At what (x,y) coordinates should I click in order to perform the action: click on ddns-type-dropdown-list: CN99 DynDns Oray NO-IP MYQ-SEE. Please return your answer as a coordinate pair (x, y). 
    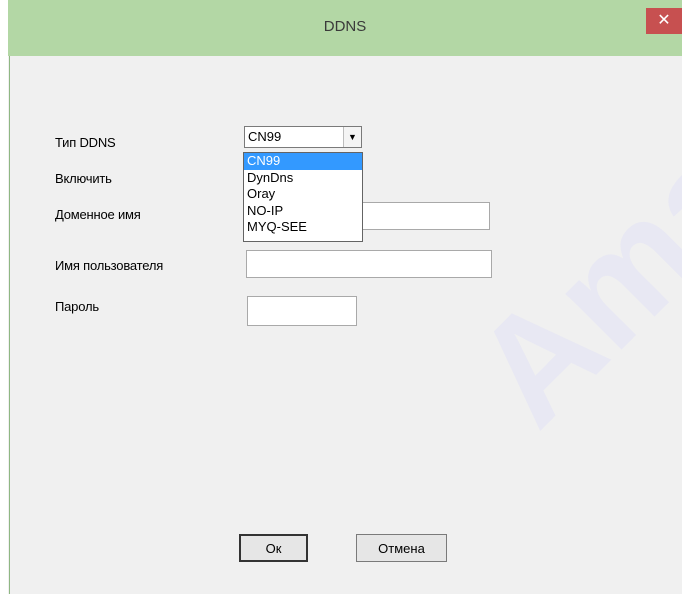
    Looking at the image, I should click on (303, 197).